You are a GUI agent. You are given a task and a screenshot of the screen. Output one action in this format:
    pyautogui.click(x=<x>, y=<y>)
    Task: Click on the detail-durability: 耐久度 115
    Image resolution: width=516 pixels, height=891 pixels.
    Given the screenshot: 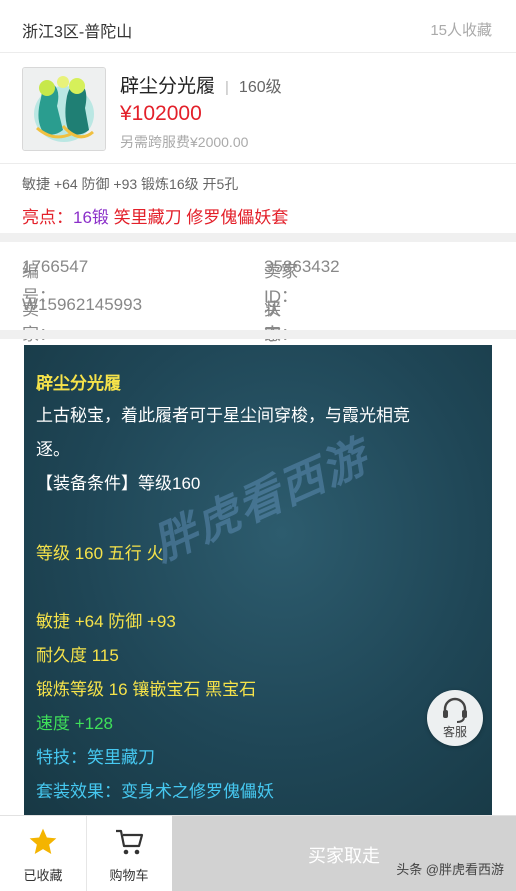 What is the action you would take?
    pyautogui.click(x=77, y=655)
    